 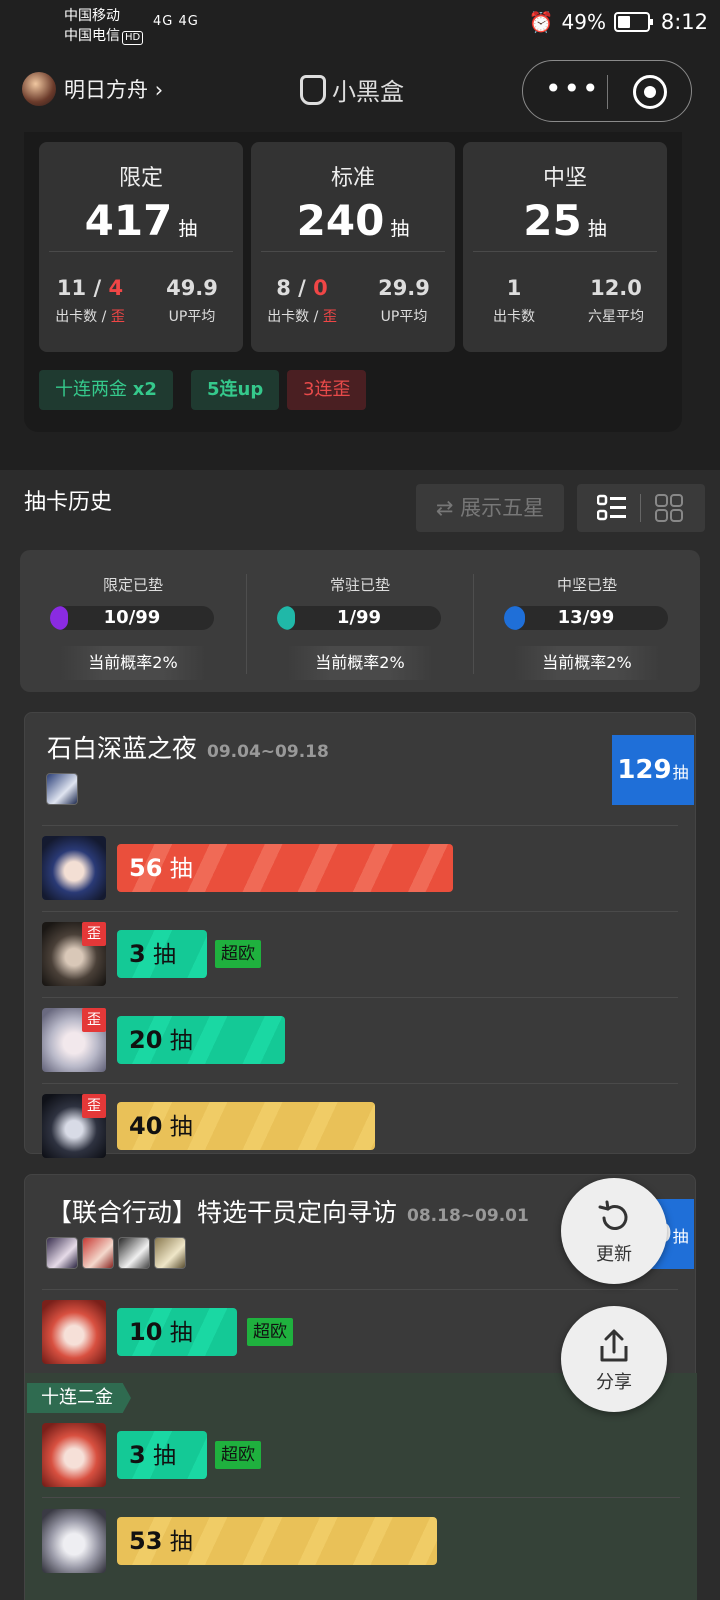 What do you see at coordinates (404, 288) in the screenshot?
I see `stat-value: 29.9` at bounding box center [404, 288].